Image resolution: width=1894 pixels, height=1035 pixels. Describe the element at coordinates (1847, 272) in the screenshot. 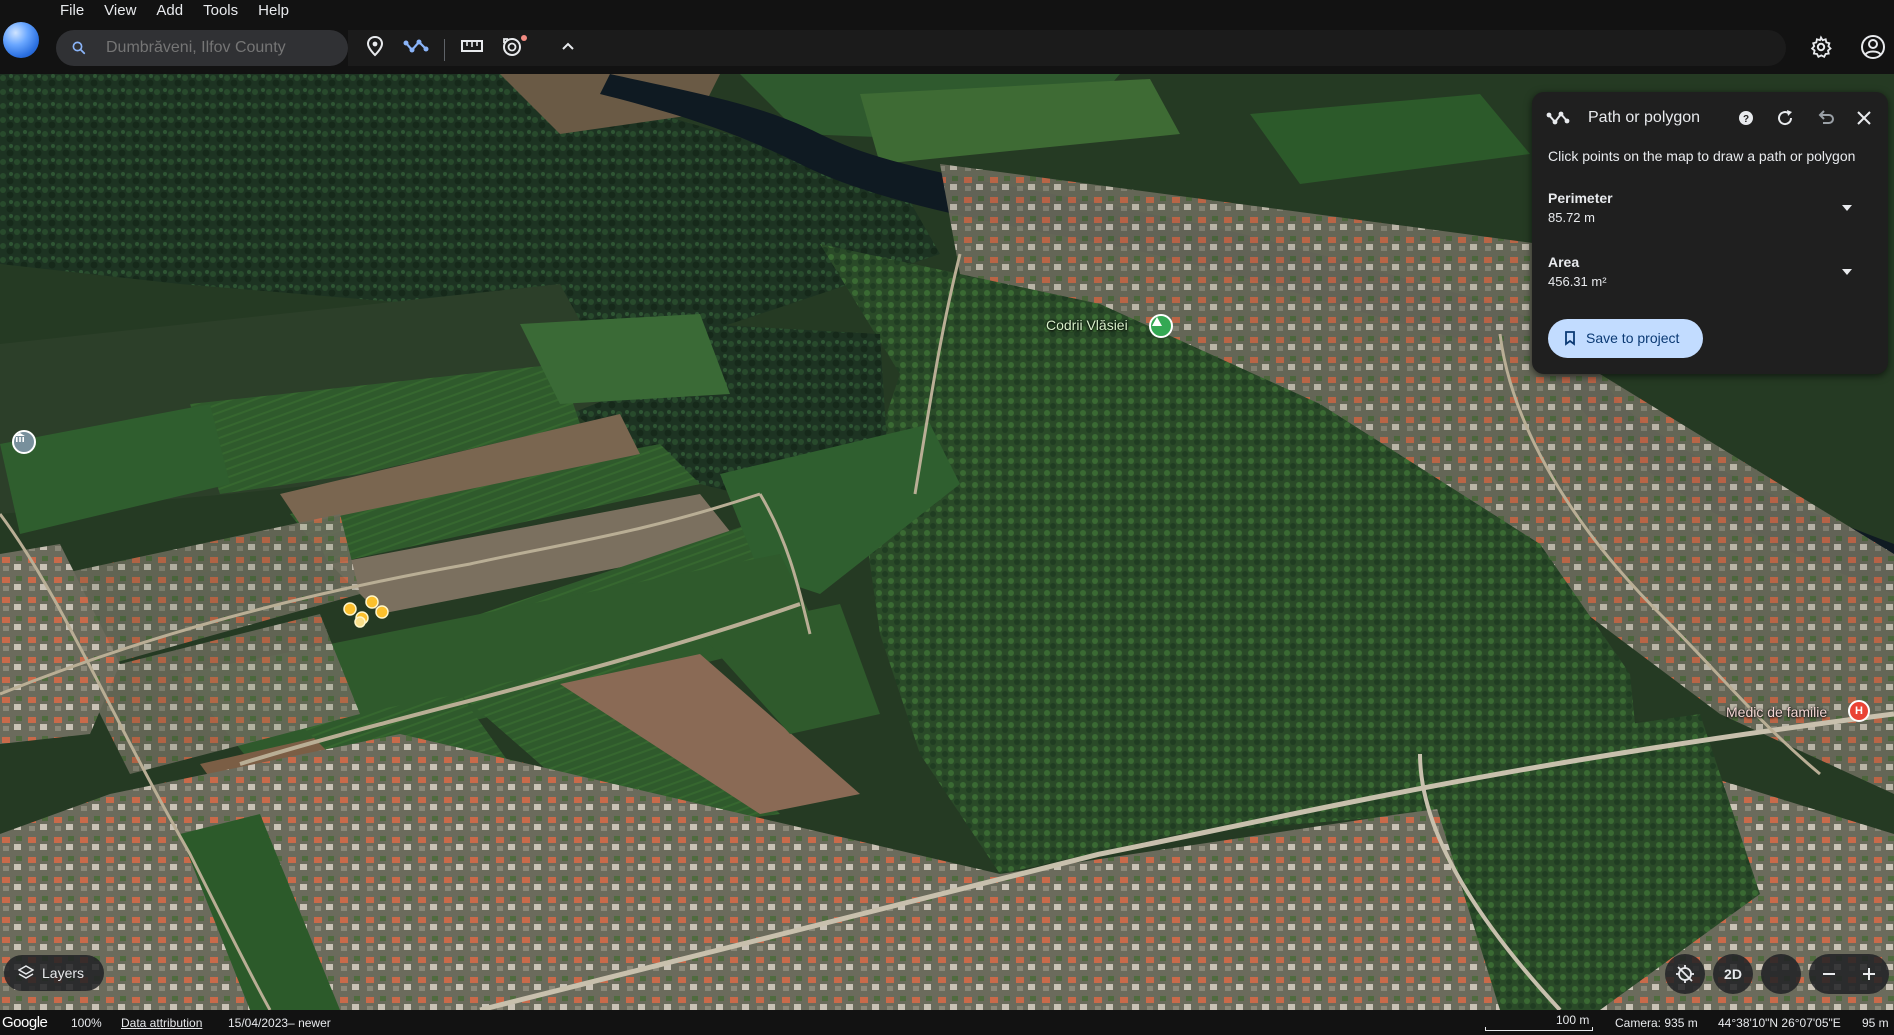

I see `area-units-dropdown-icon` at that location.